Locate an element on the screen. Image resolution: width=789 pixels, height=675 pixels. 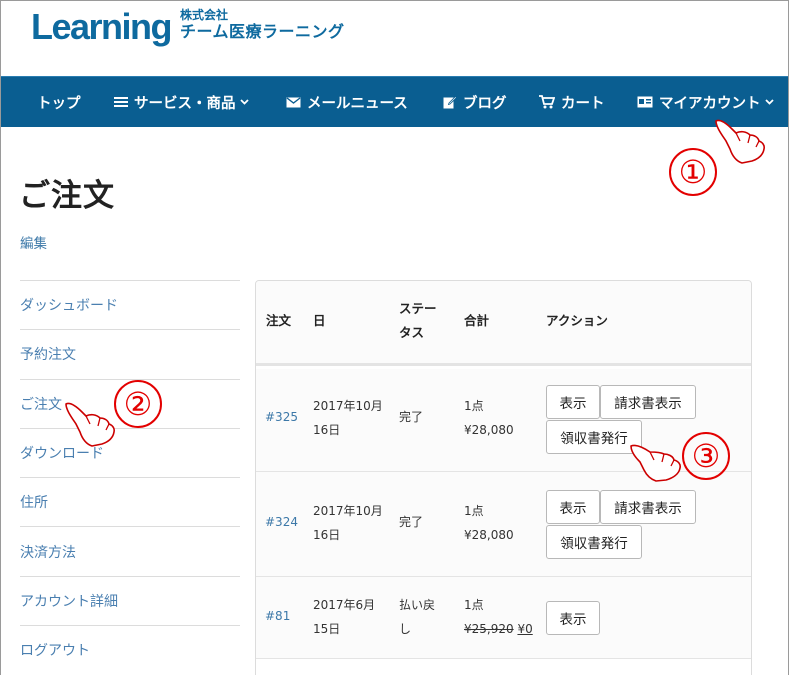
order-status: 払い戻 し is located at coordinates (417, 617).